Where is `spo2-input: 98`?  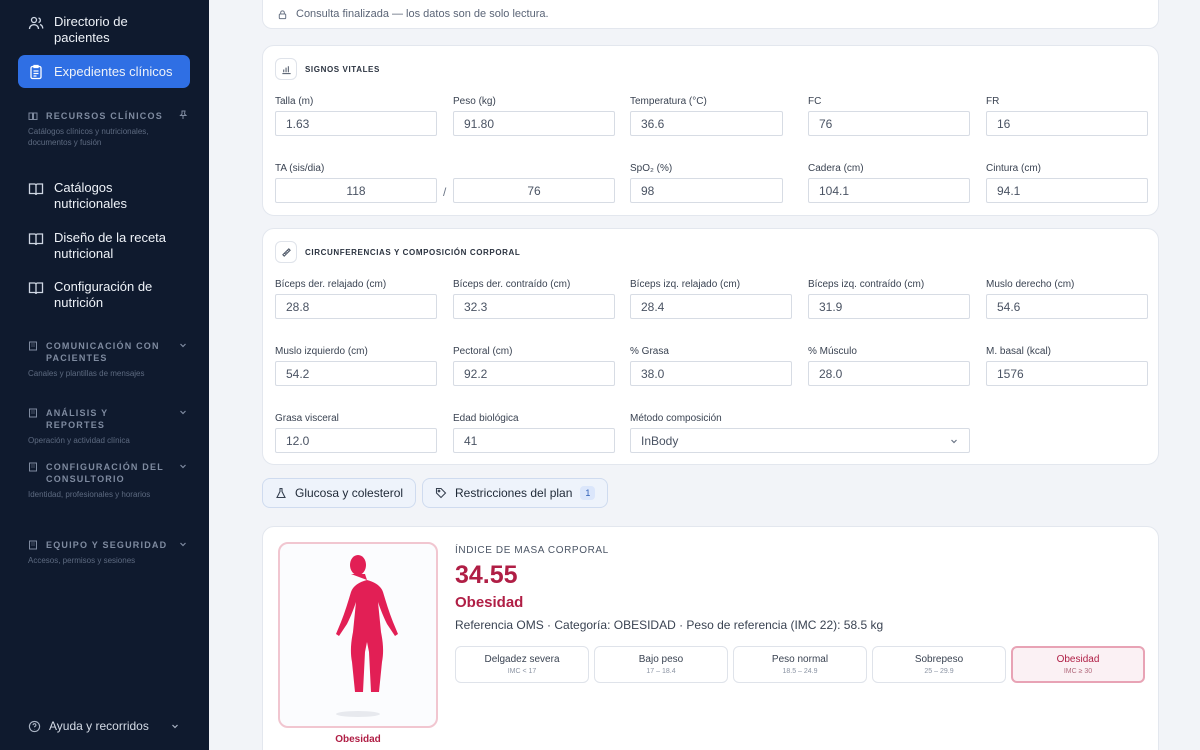 spo2-input: 98 is located at coordinates (706, 190).